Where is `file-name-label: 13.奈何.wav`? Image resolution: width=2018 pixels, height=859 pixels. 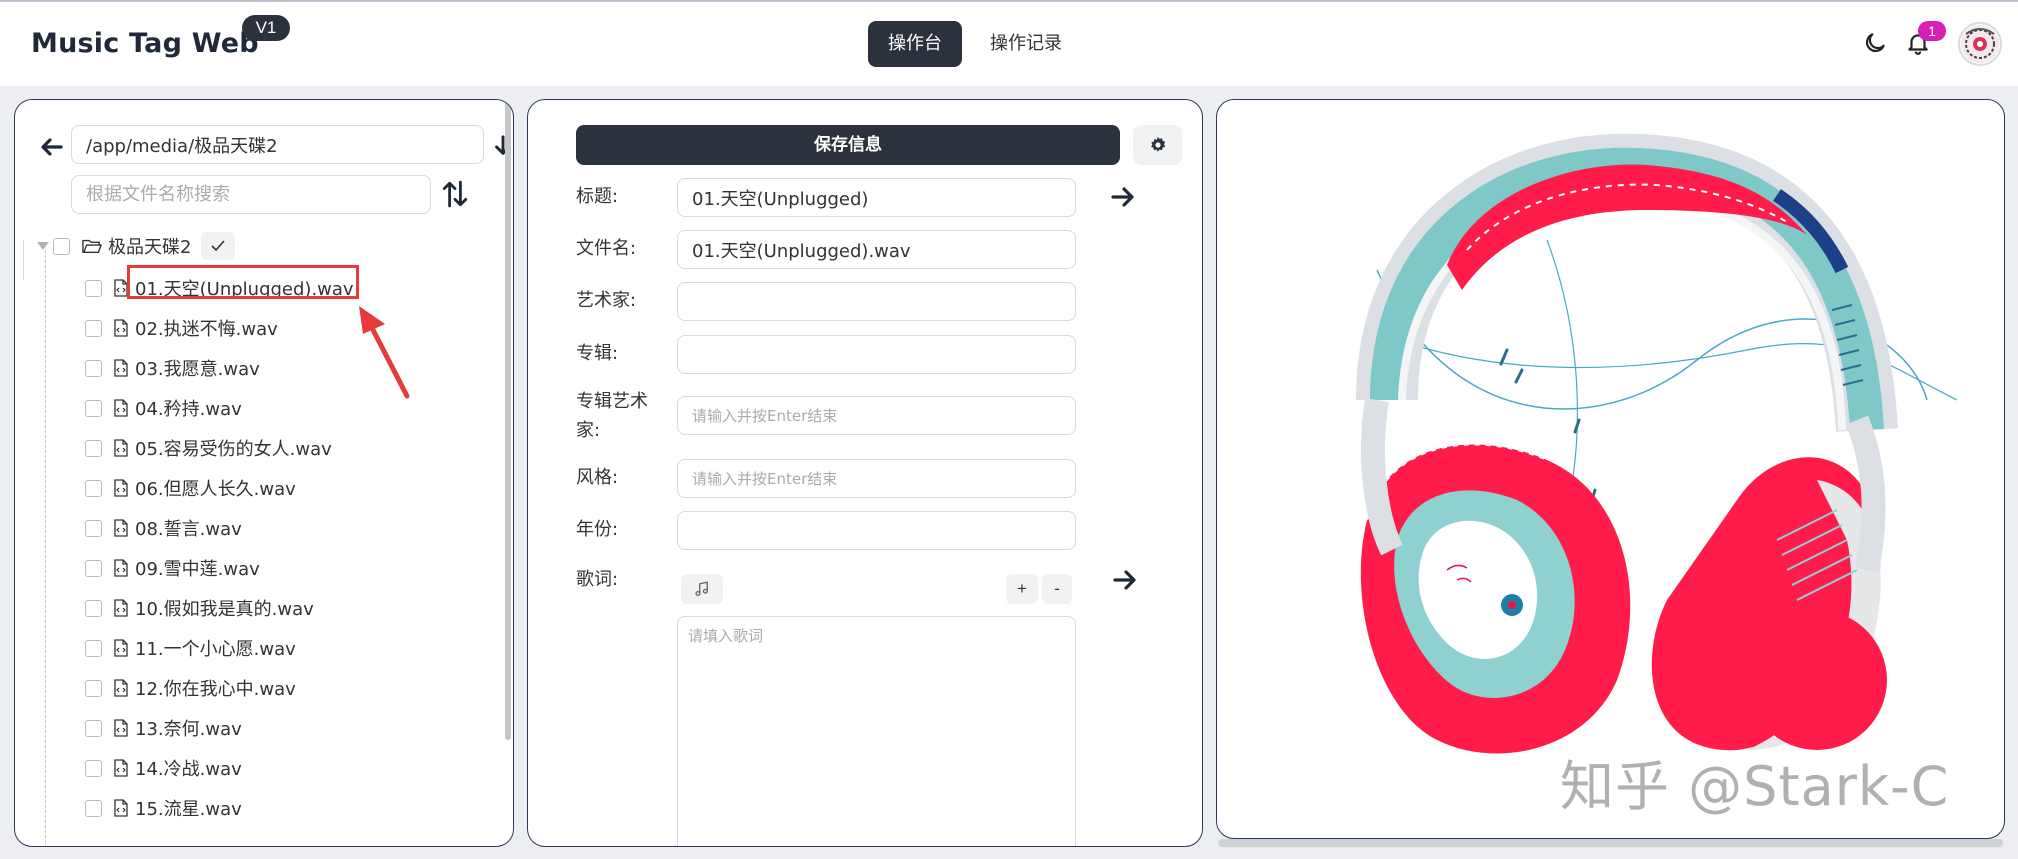 file-name-label: 13.奈何.wav is located at coordinates (188, 729).